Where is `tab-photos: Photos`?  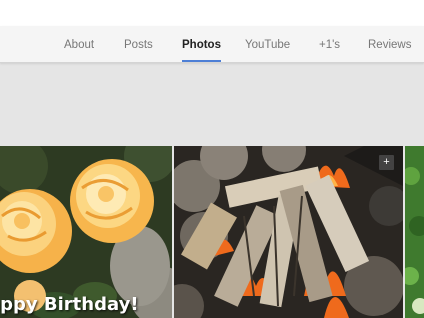
tab-photos: Photos is located at coordinates (201, 44).